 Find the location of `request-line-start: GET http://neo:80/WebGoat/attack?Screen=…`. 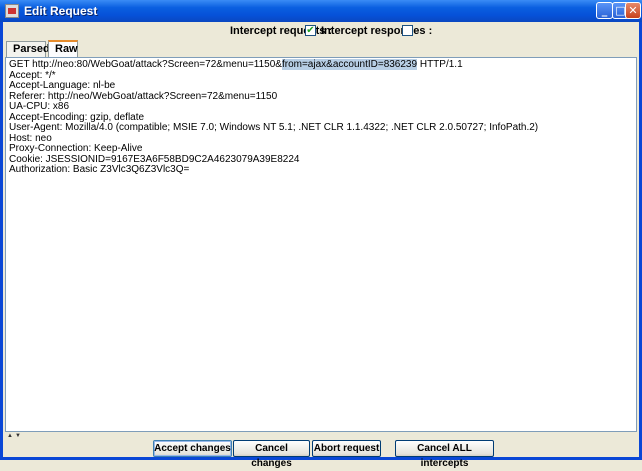

request-line-start: GET http://neo:80/WebGoat/attack?Screen=… is located at coordinates (145, 64).